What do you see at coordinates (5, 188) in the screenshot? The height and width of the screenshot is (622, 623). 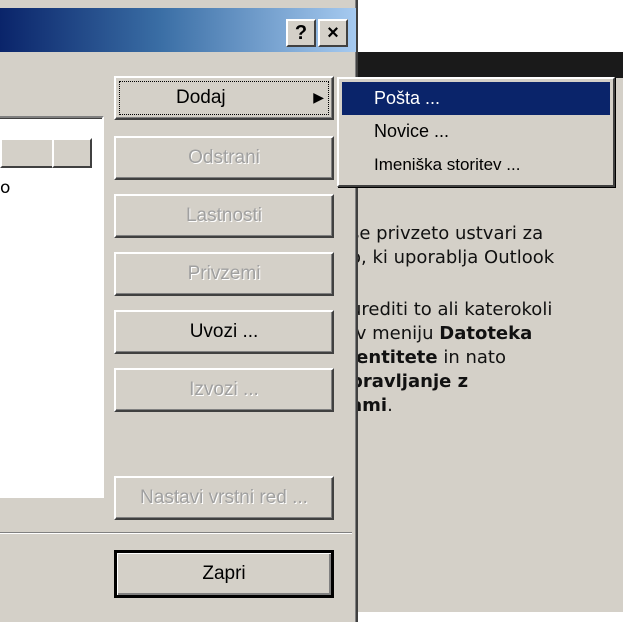 I see `list-item: o` at bounding box center [5, 188].